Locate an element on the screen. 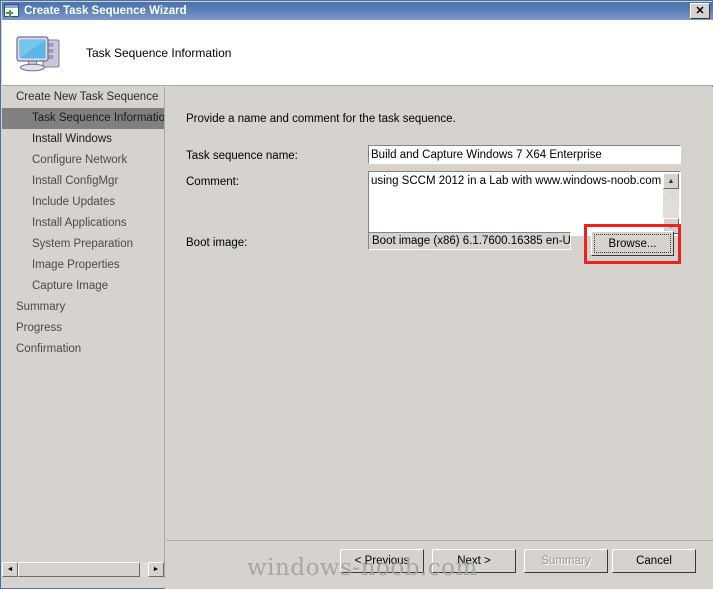 Image resolution: width=713 pixels, height=589 pixels. sidebar-item-summary: Summary is located at coordinates (83, 307).